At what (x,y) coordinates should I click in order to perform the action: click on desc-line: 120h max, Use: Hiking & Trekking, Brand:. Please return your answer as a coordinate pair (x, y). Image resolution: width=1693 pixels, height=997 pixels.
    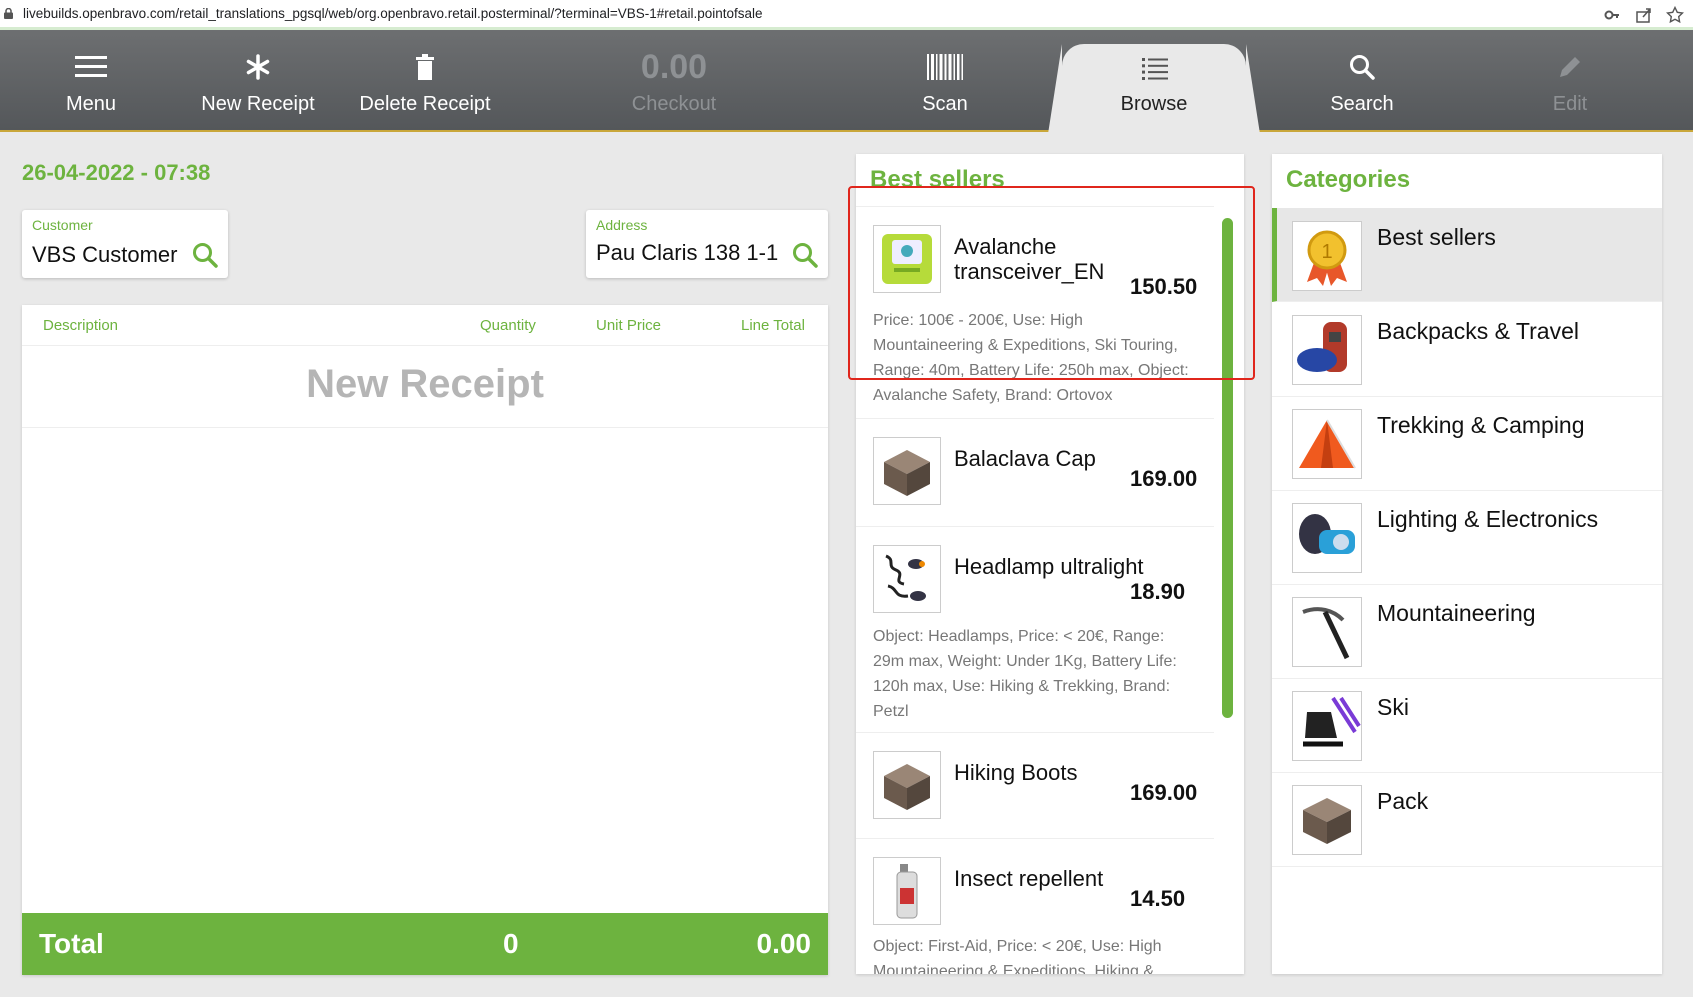
    Looking at the image, I should click on (1022, 686).